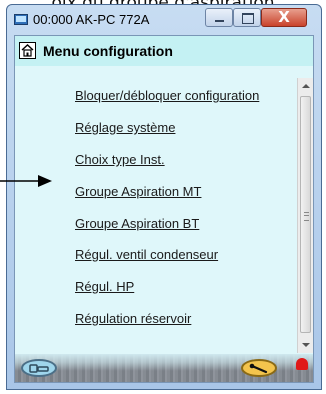 The width and height of the screenshot is (326, 394). I want to click on house-glyph-icon, so click(27, 50).